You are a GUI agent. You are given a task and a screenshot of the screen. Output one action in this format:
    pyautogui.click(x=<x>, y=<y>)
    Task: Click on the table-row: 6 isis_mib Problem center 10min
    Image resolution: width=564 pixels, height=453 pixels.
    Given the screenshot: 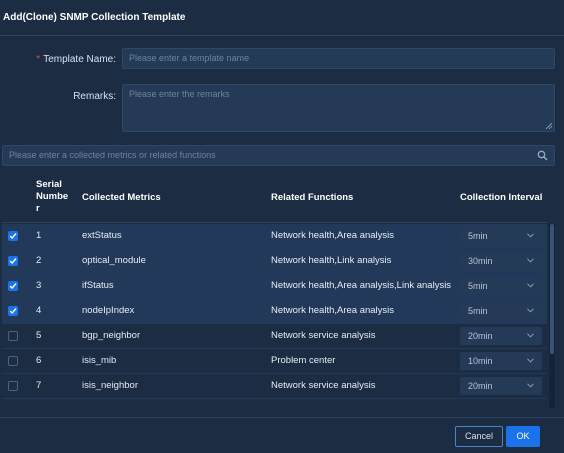 What is the action you would take?
    pyautogui.click(x=274, y=361)
    